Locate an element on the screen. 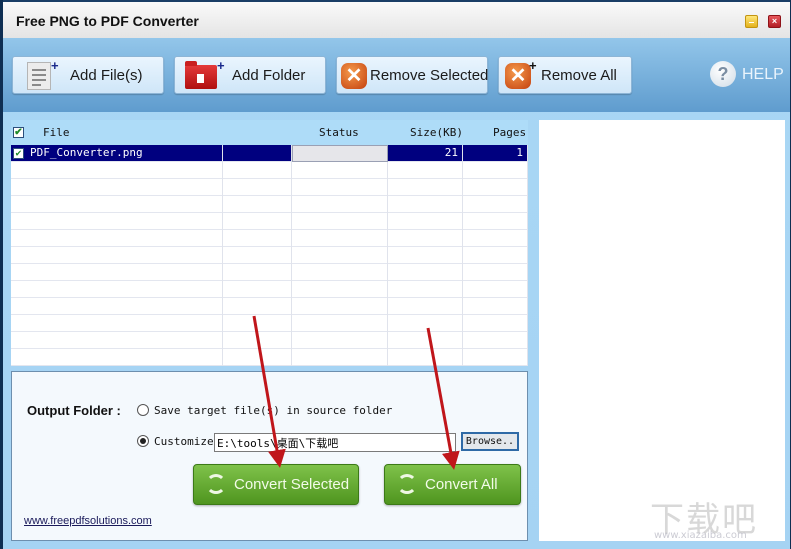  remove-icon: ✕ is located at coordinates (354, 76).